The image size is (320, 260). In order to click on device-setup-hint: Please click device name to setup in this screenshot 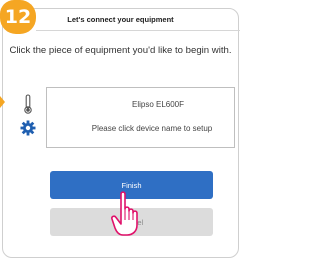, I will do `click(152, 128)`.